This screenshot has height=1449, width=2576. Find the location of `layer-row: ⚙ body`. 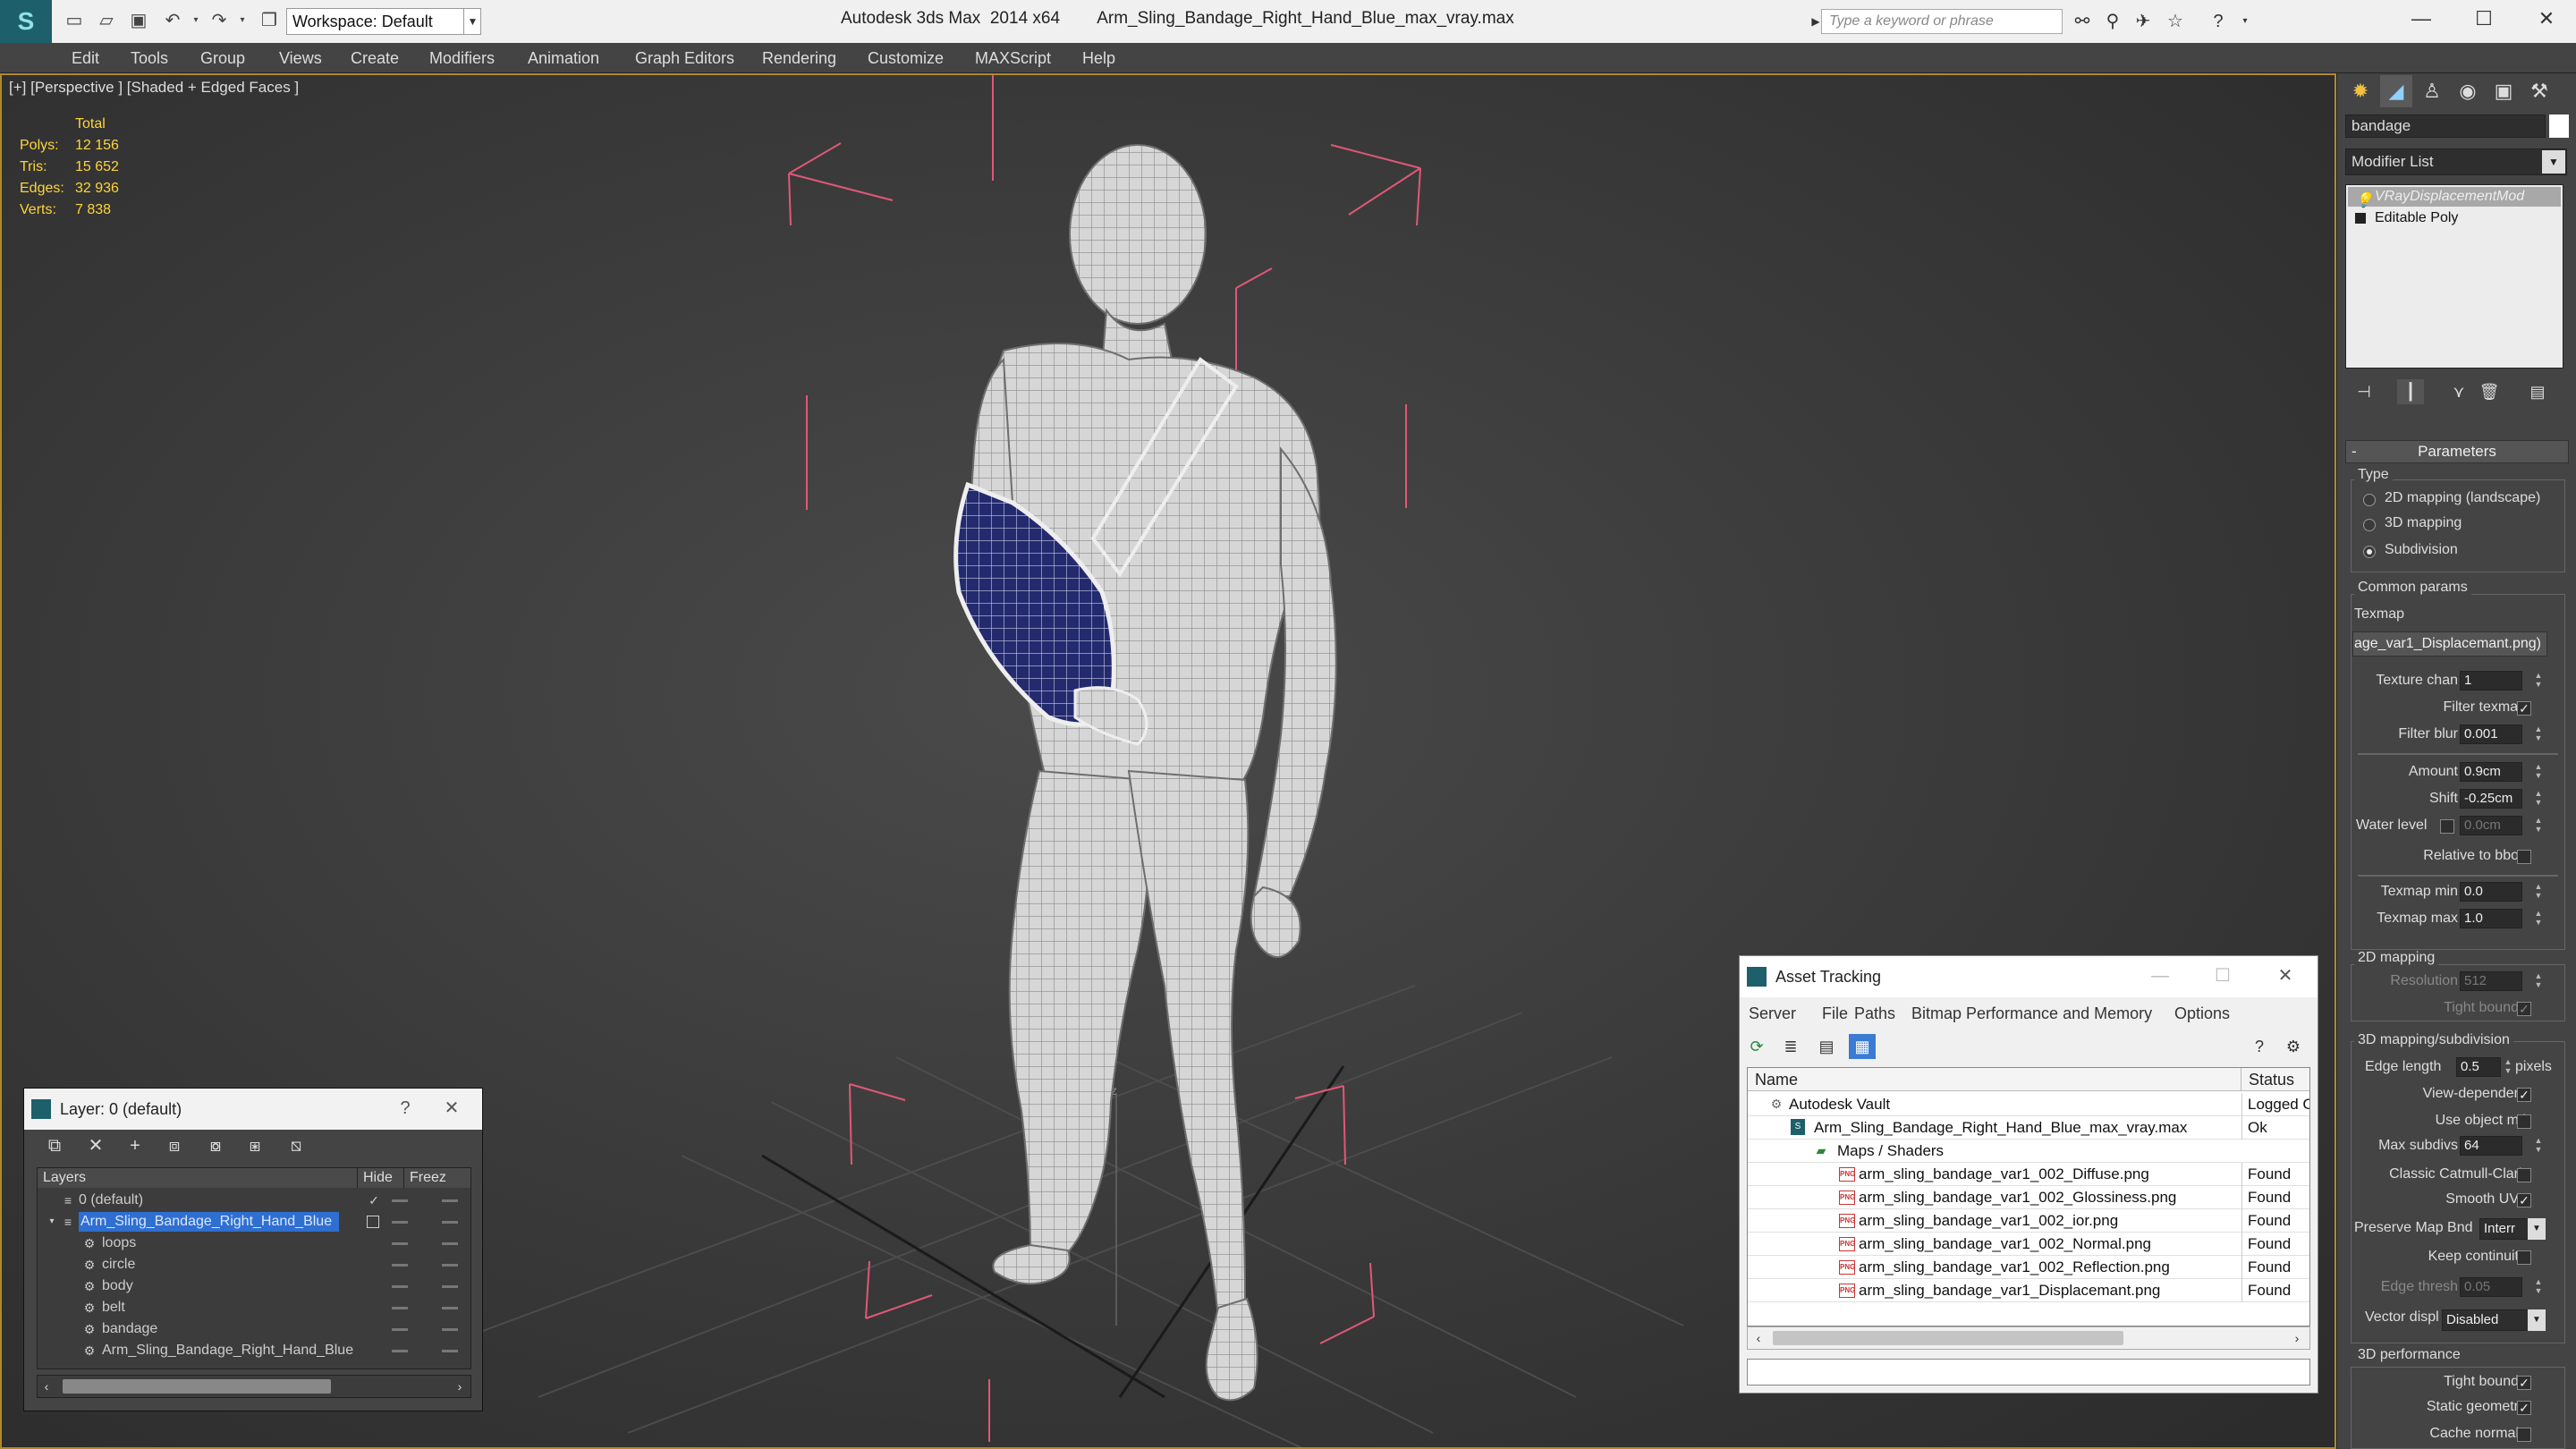

layer-row: ⚙ body is located at coordinates (254, 1286).